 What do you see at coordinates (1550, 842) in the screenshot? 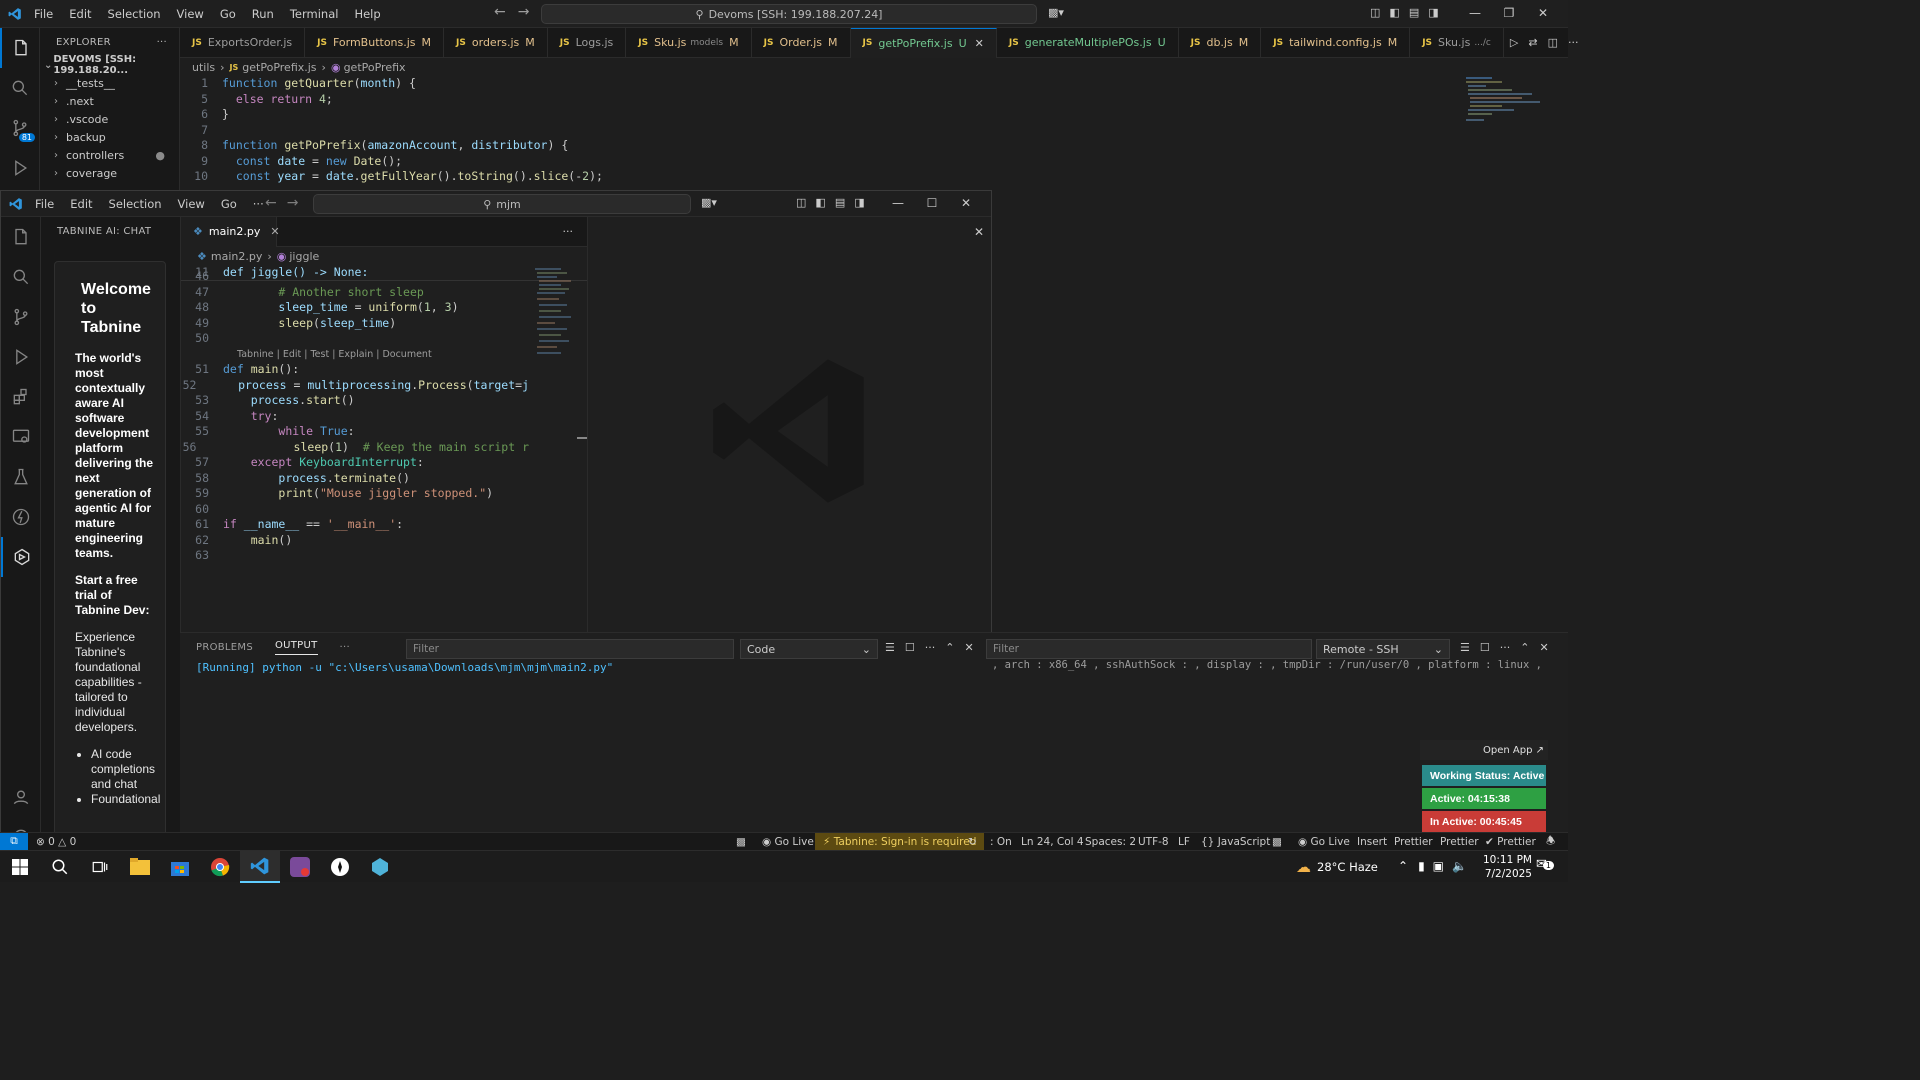
I see `notifications-bell-icon: 🕭` at bounding box center [1550, 842].